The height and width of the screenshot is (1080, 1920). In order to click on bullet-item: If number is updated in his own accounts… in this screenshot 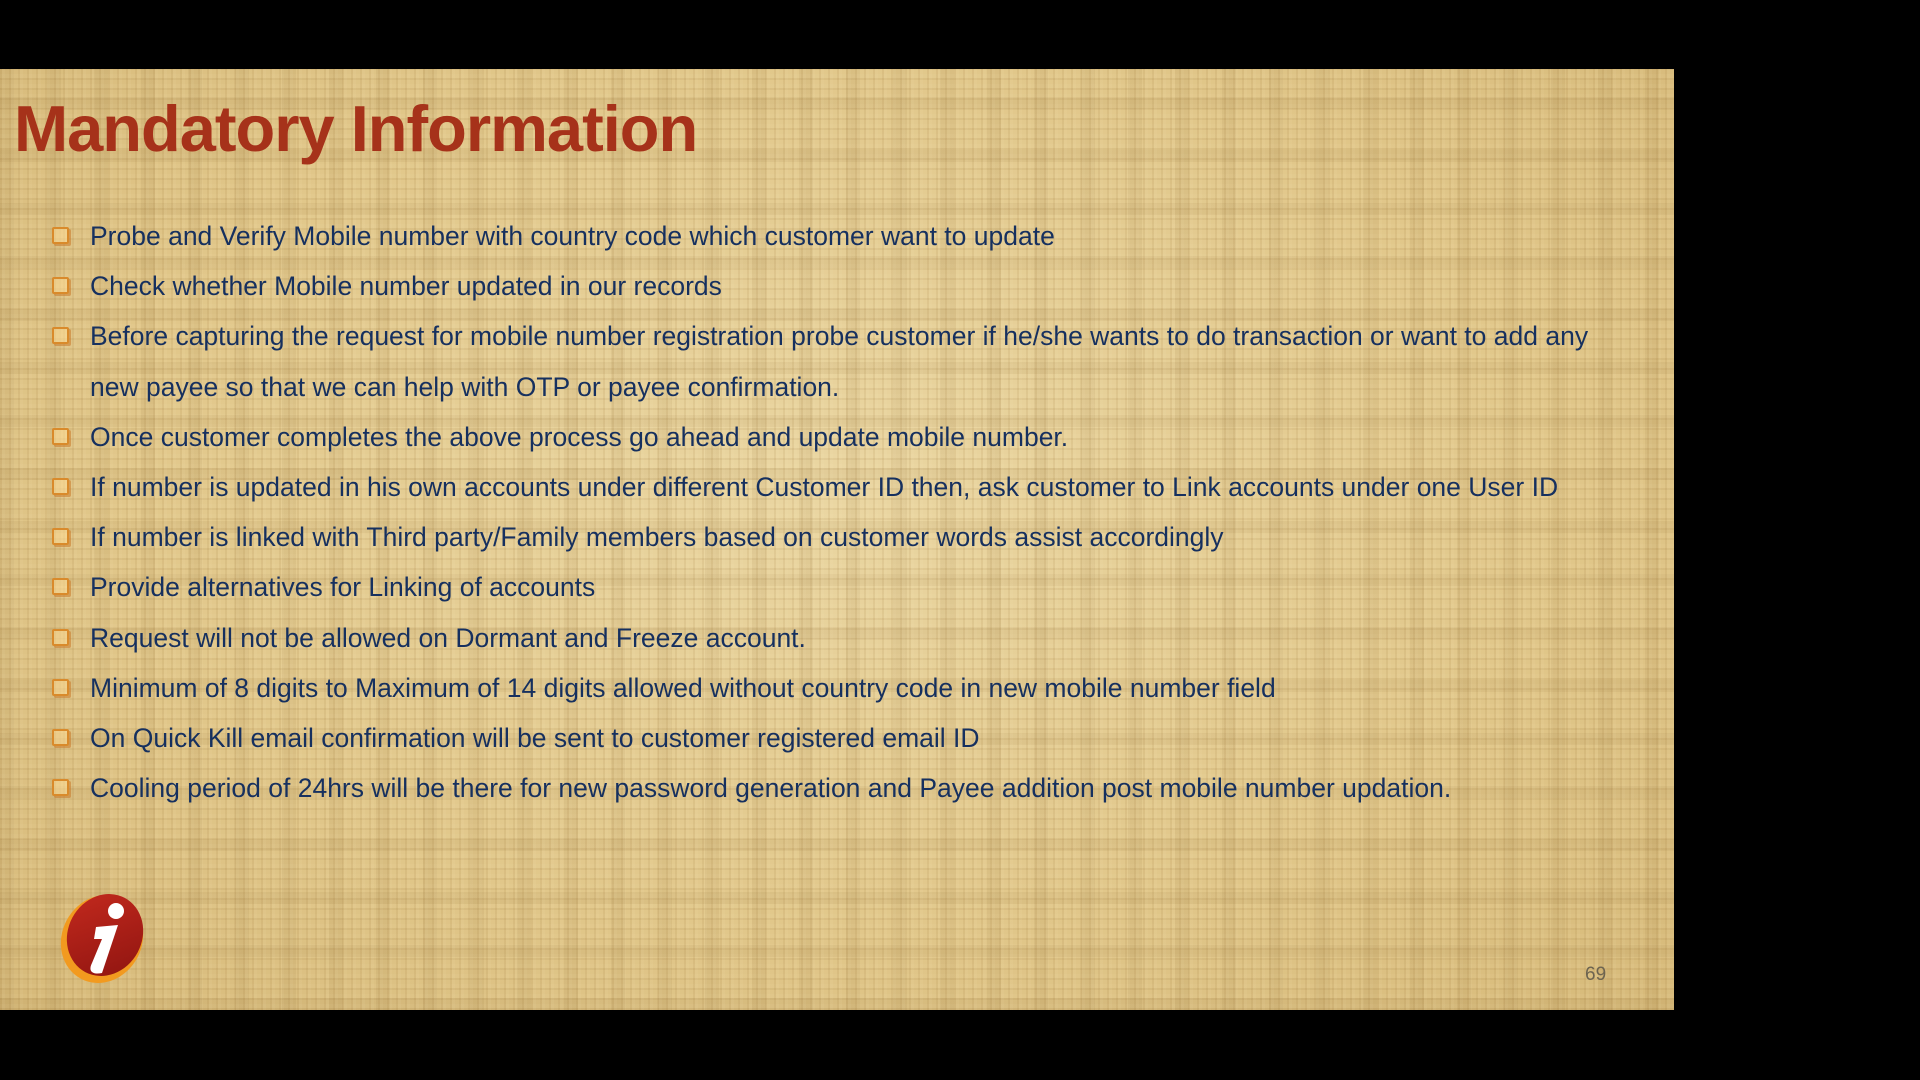, I will do `click(840, 487)`.